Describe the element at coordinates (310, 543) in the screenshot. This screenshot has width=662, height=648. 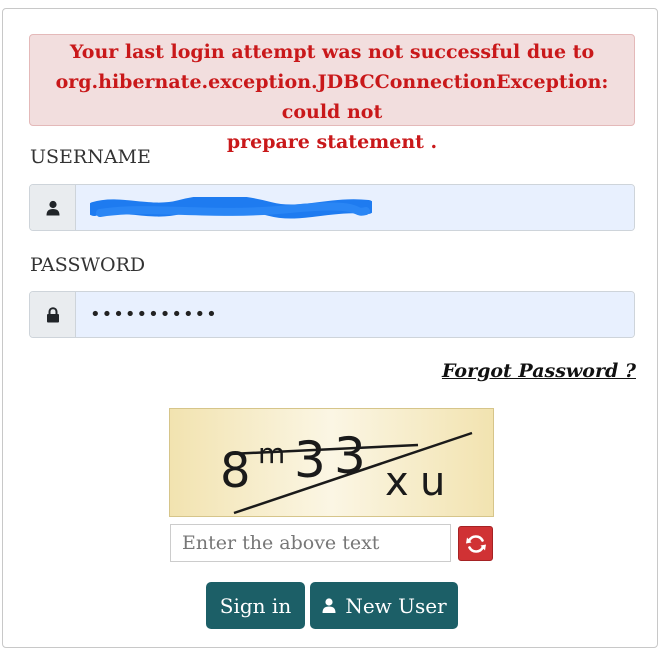
I see `captcha-input` at that location.